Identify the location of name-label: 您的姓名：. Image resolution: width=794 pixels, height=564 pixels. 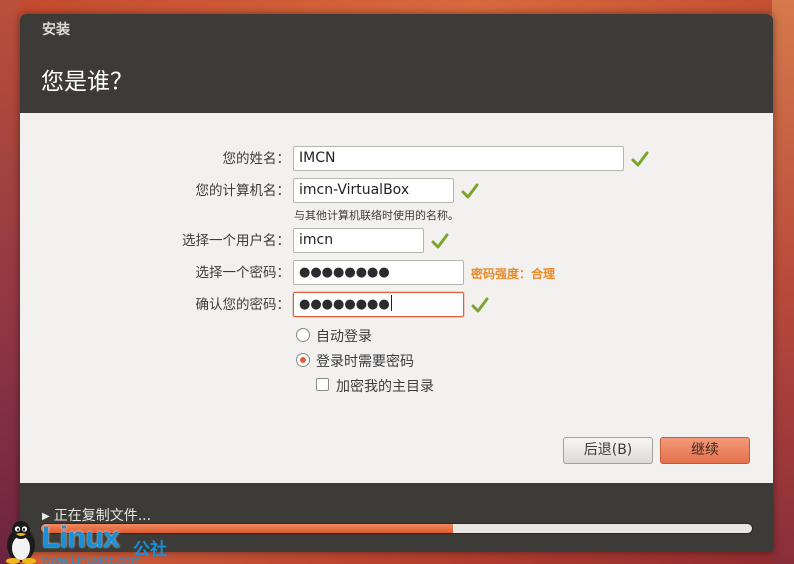
(256, 159).